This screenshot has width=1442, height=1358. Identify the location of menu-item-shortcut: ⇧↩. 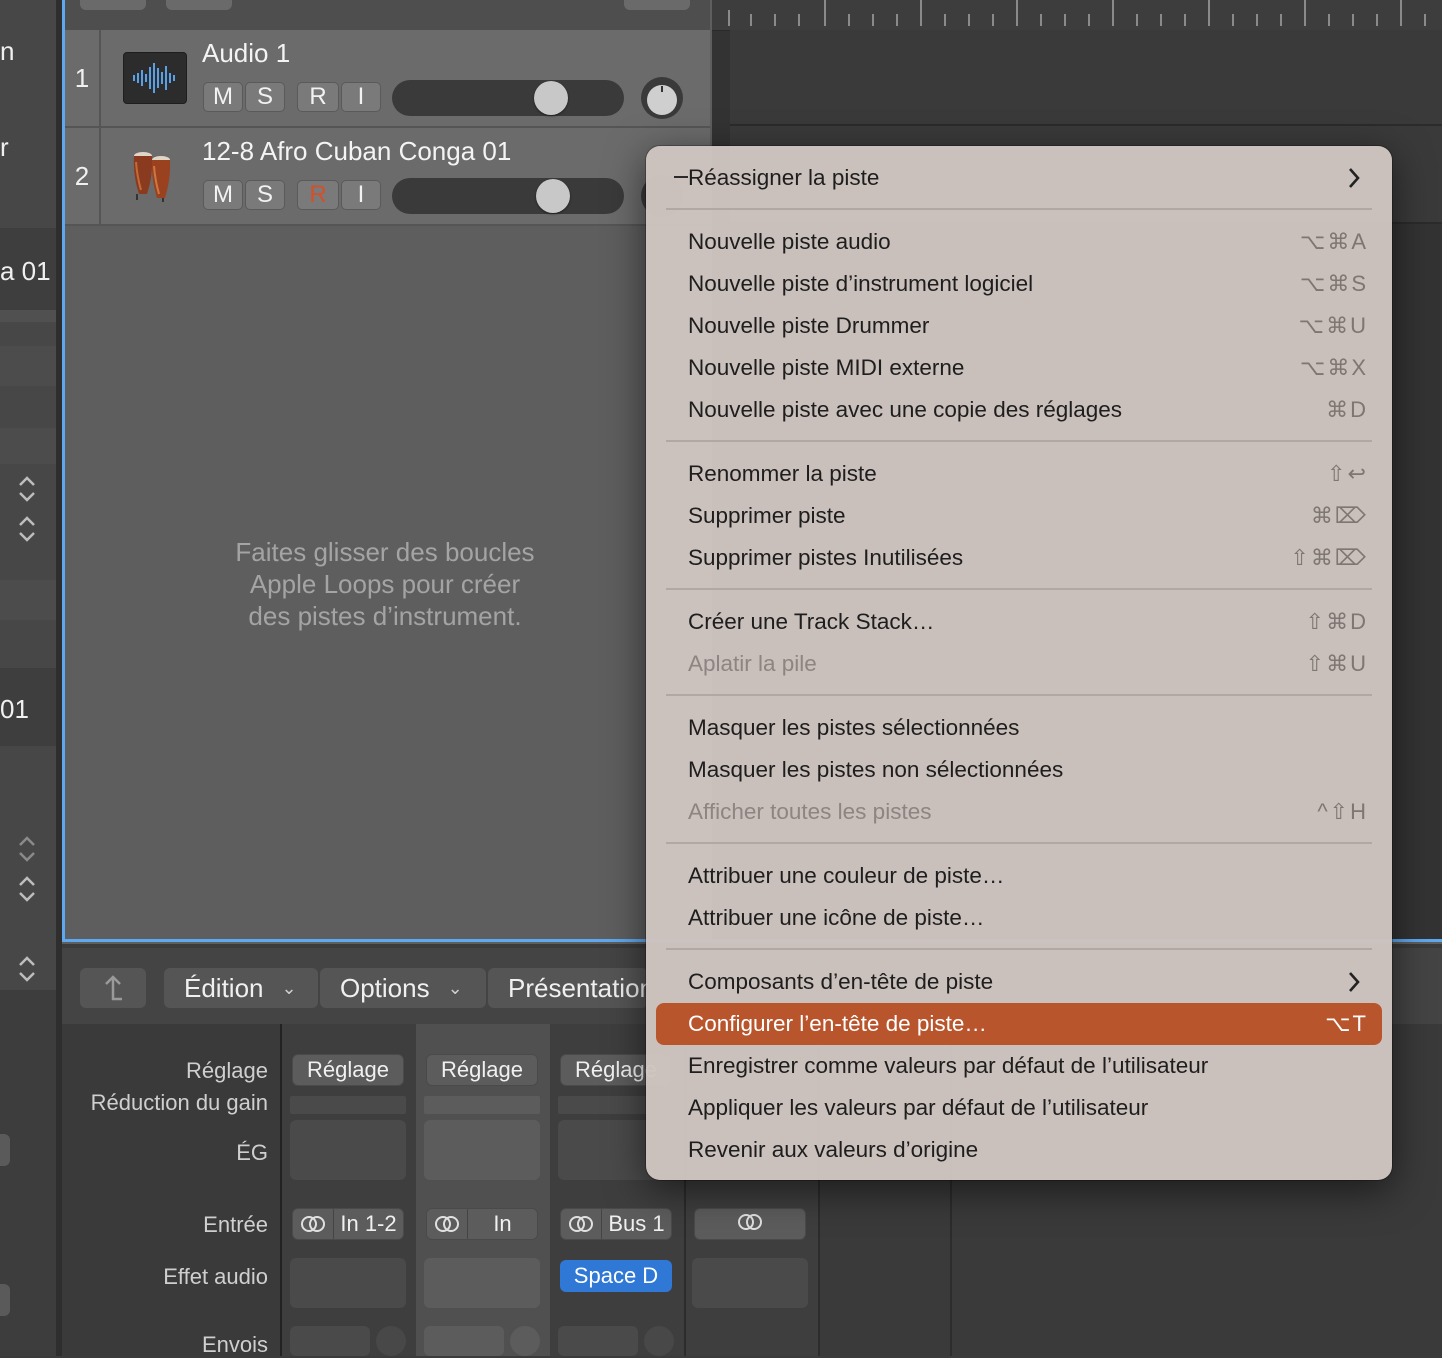
(1347, 473).